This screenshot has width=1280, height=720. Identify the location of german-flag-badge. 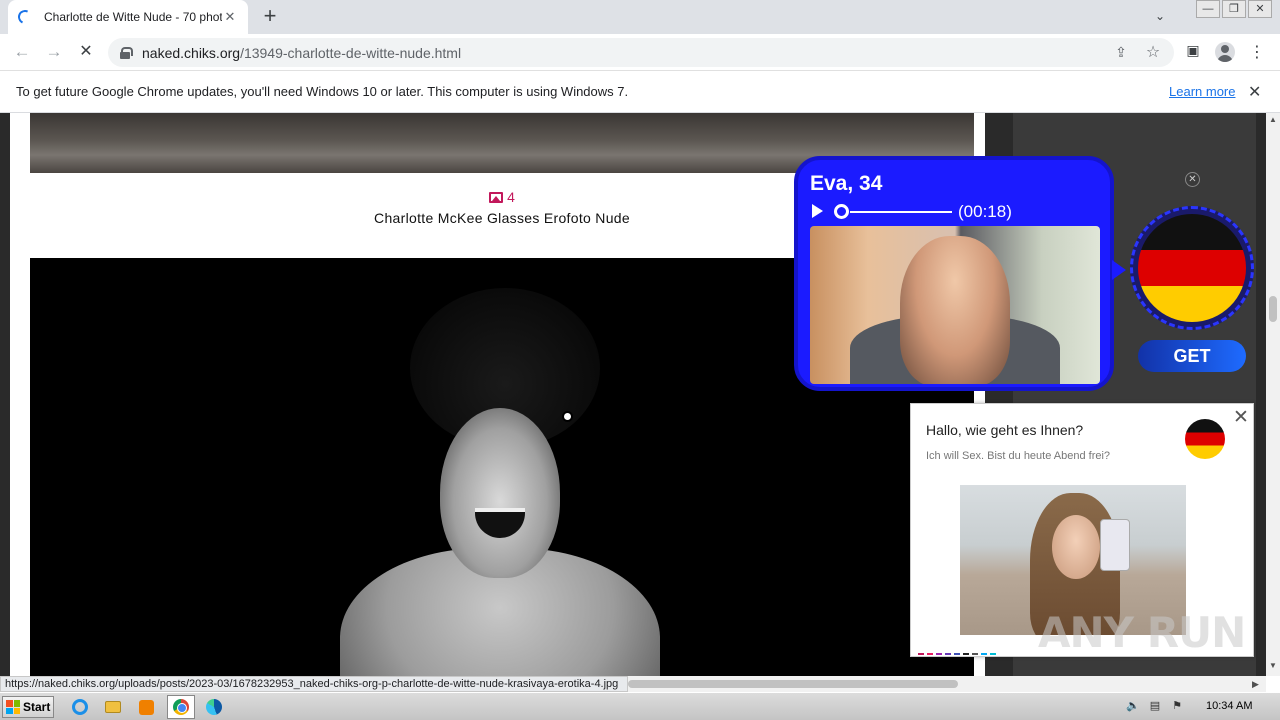
(1192, 268).